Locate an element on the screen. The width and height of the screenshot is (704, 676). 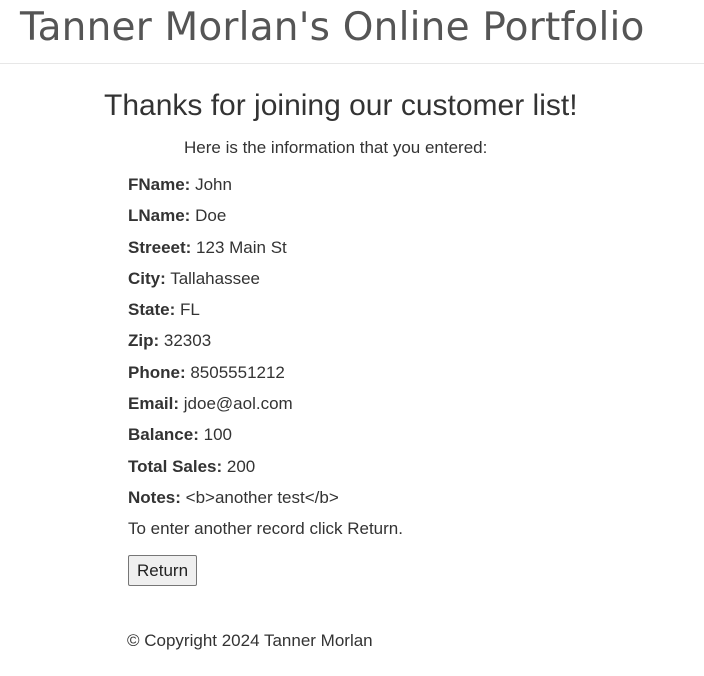
site-header: Tanner Morlan's Online Portfolio is located at coordinates (352, 32).